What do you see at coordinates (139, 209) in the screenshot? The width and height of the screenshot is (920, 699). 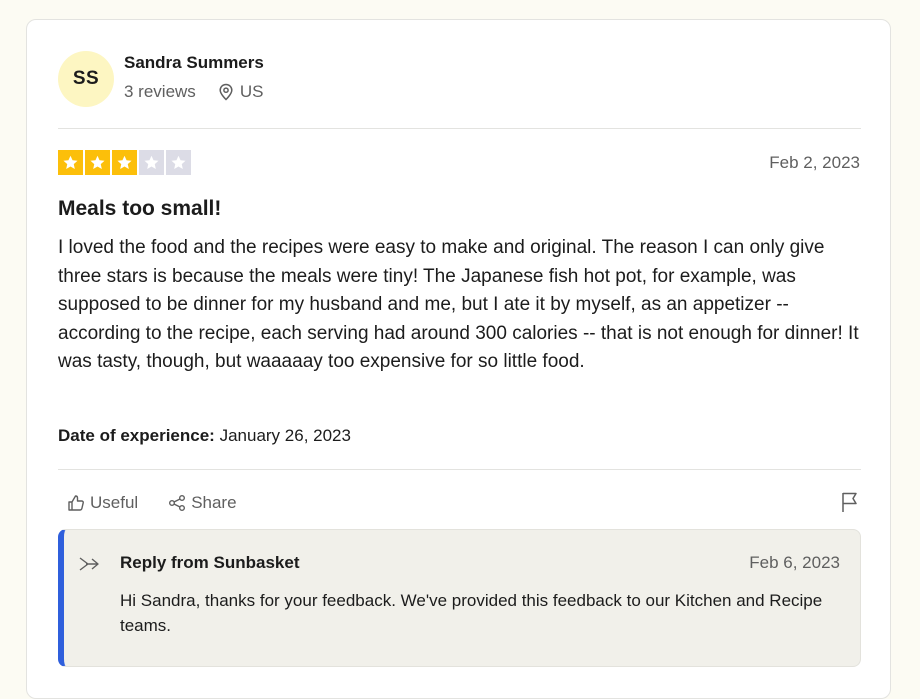 I see `review-title: Meals too small!` at bounding box center [139, 209].